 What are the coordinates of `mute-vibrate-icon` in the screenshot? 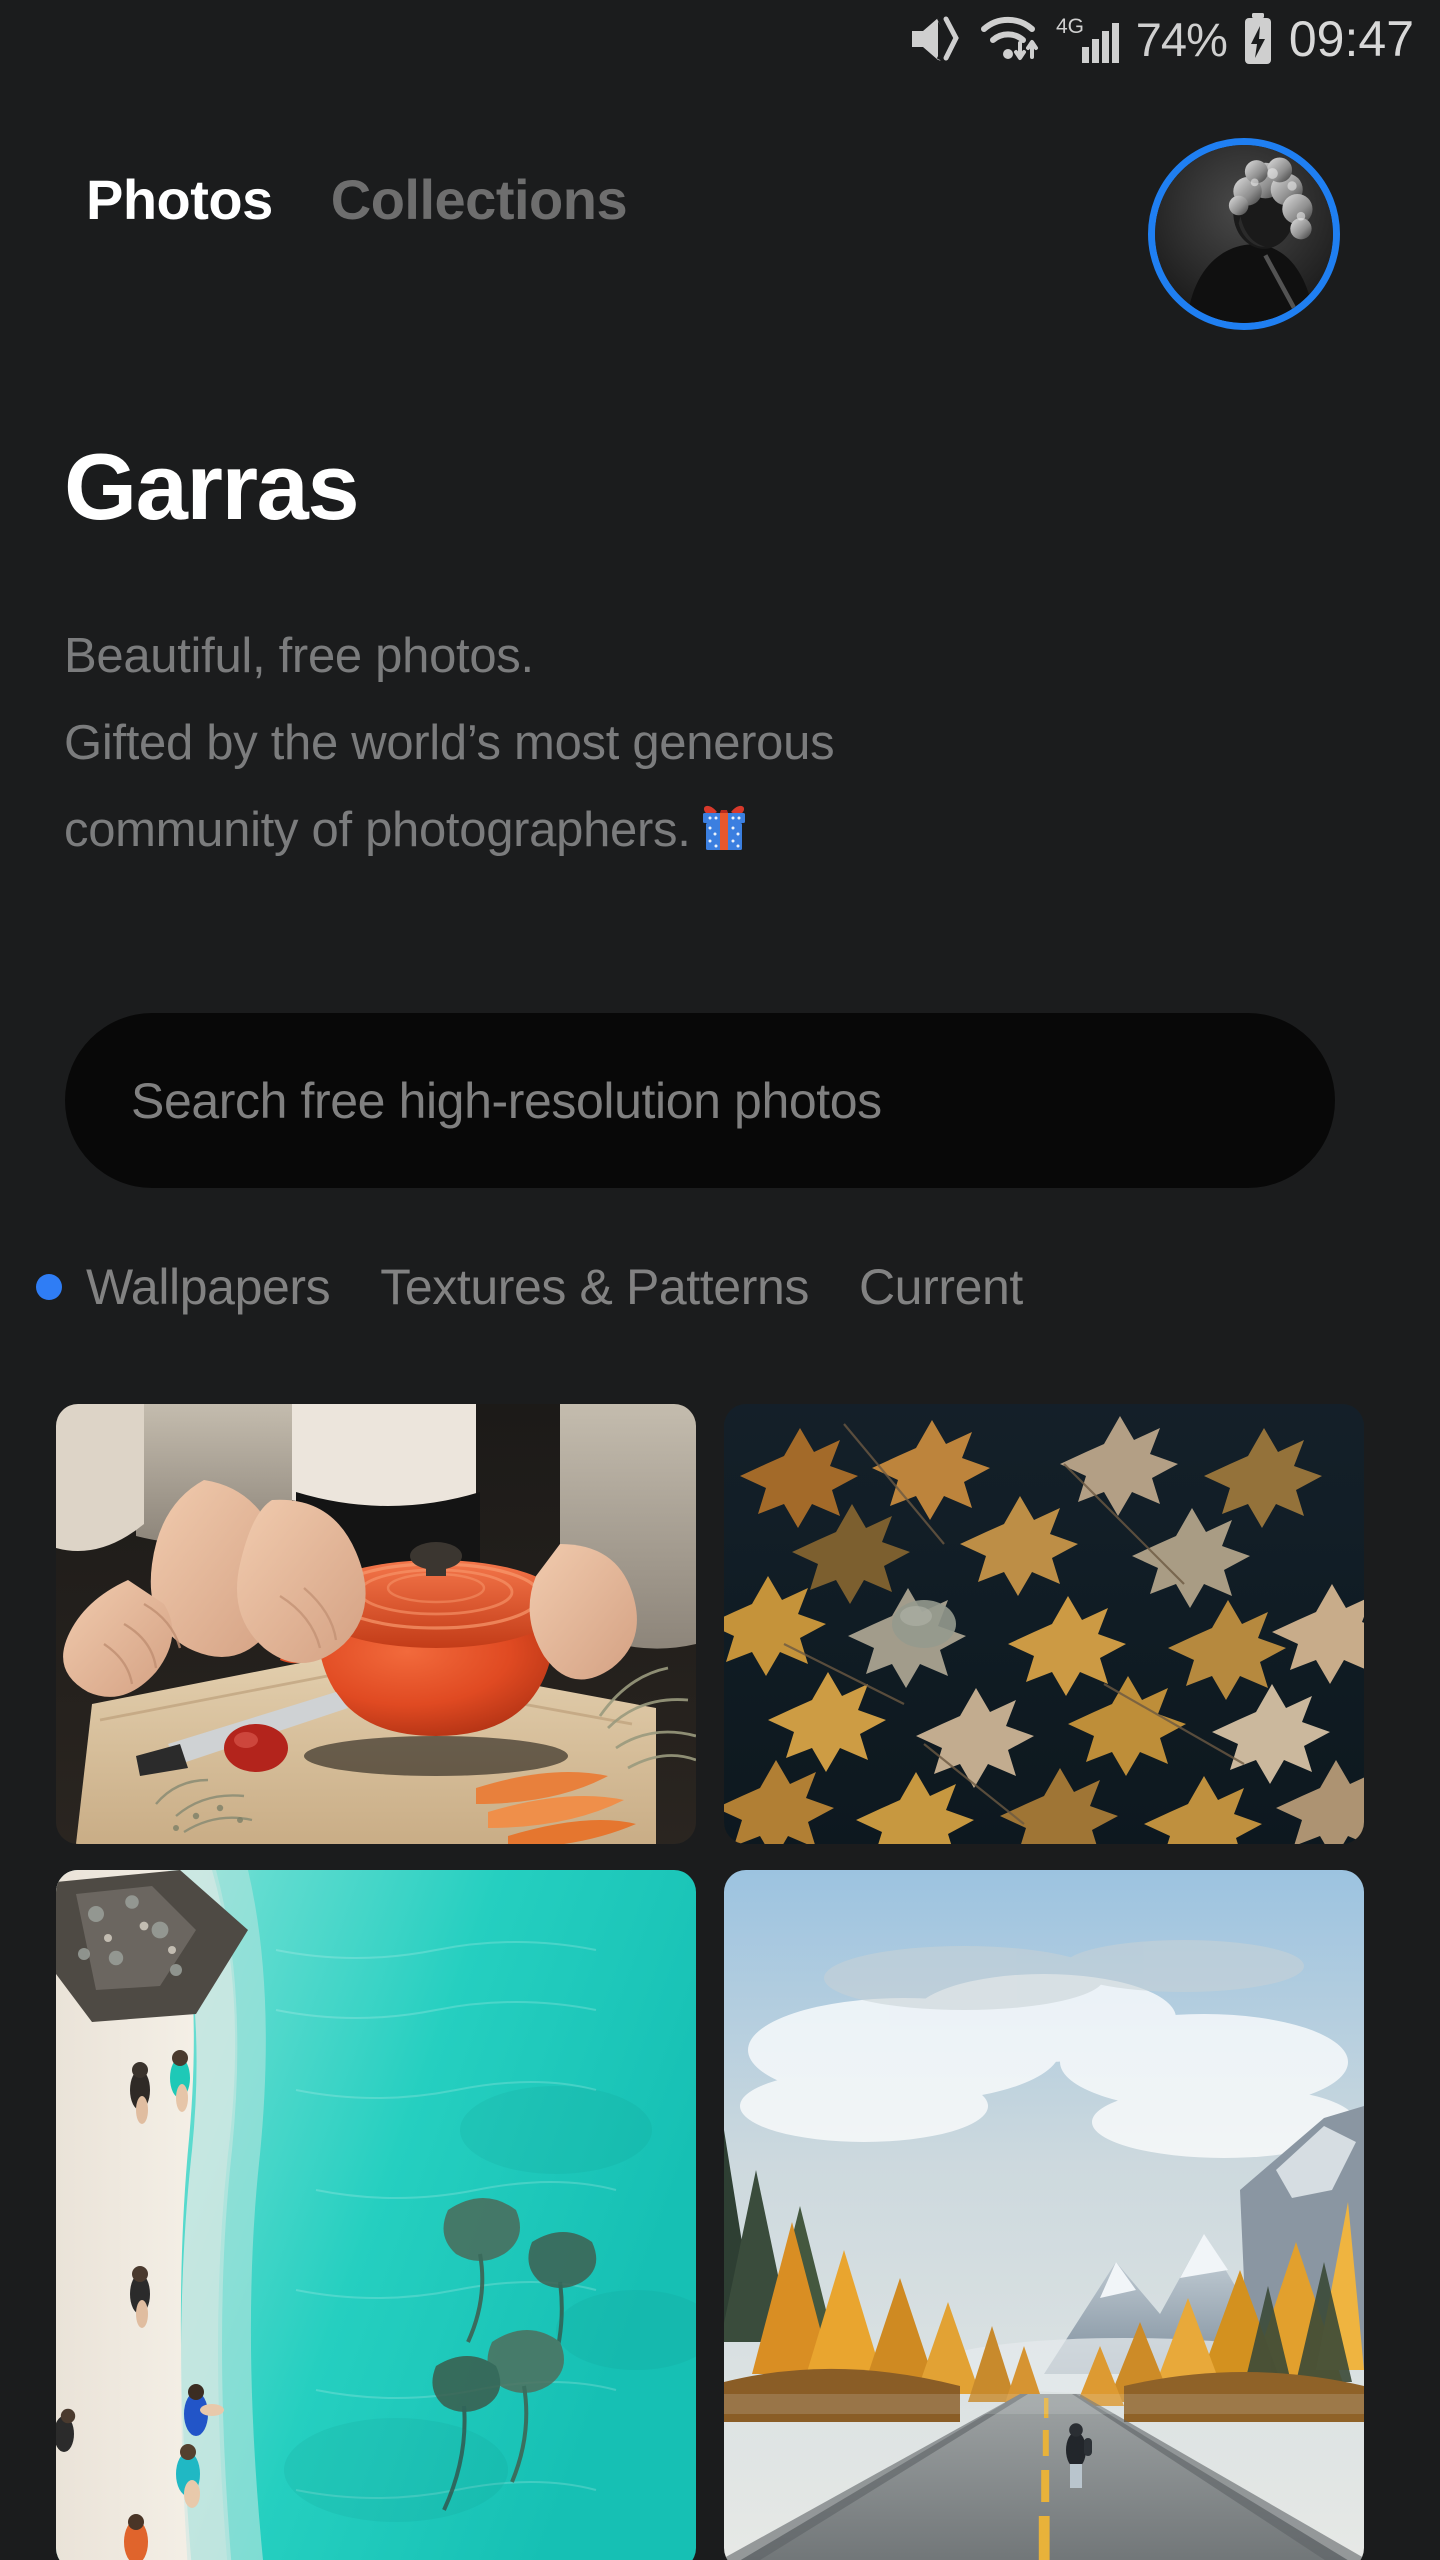 It's located at (938, 39).